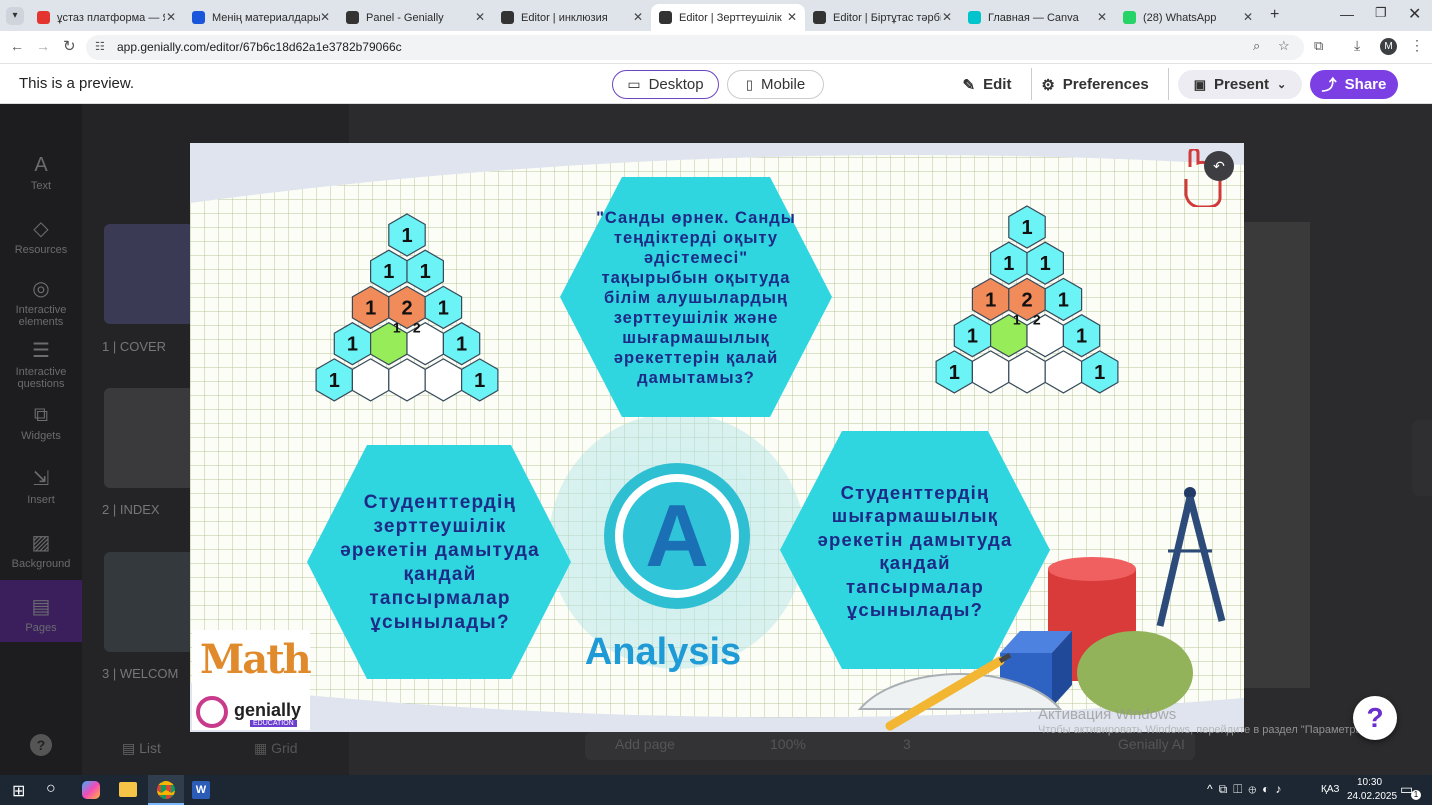 The width and height of the screenshot is (1432, 805). Describe the element at coordinates (1318, 46) in the screenshot. I see `extensions-icon: ⧉` at that location.